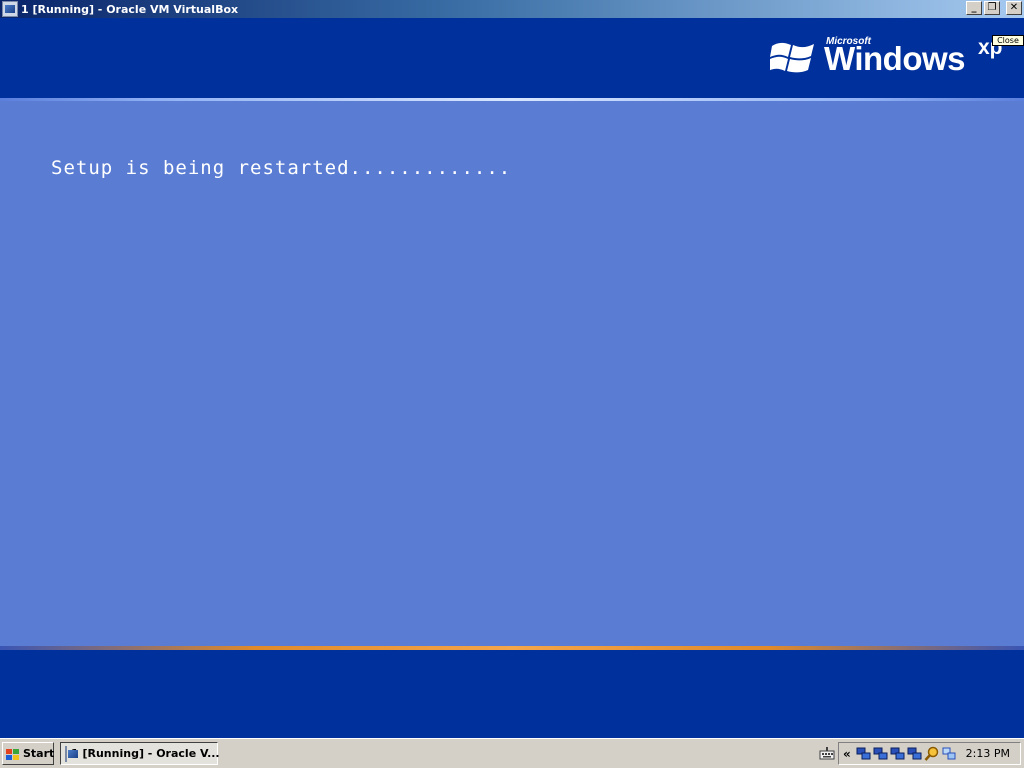  I want to click on windows-logo-icon, so click(13, 754).